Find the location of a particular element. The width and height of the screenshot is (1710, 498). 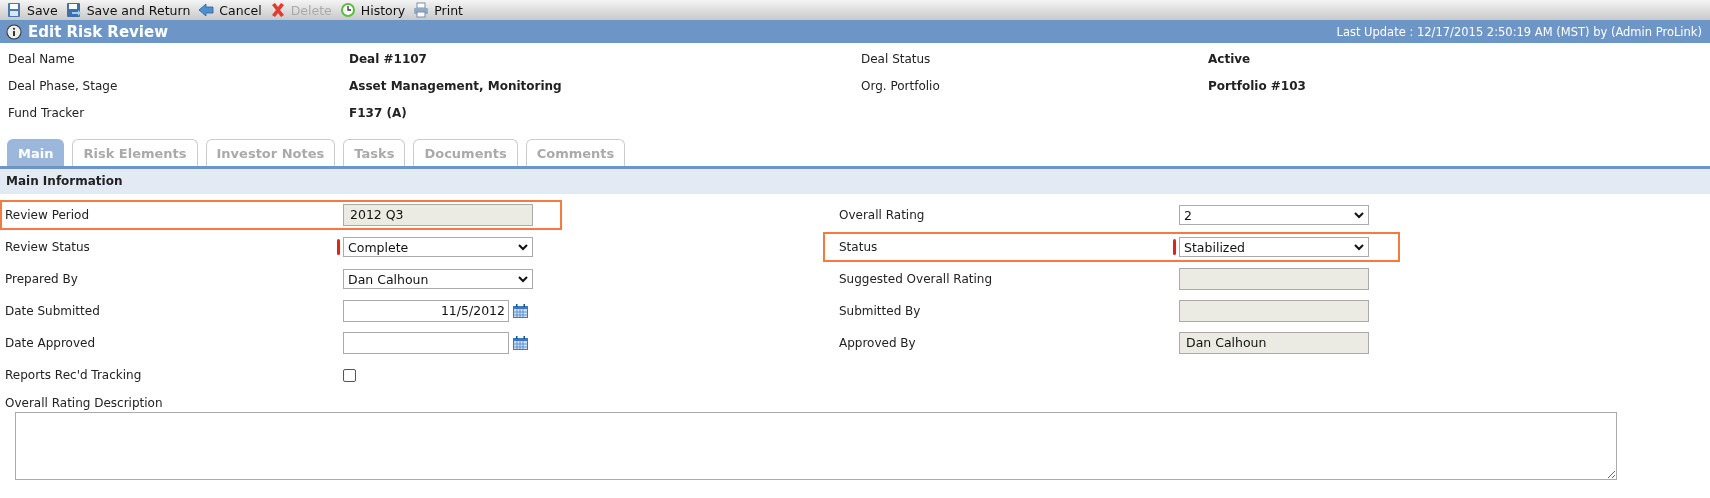

clock-icon is located at coordinates (347, 10).